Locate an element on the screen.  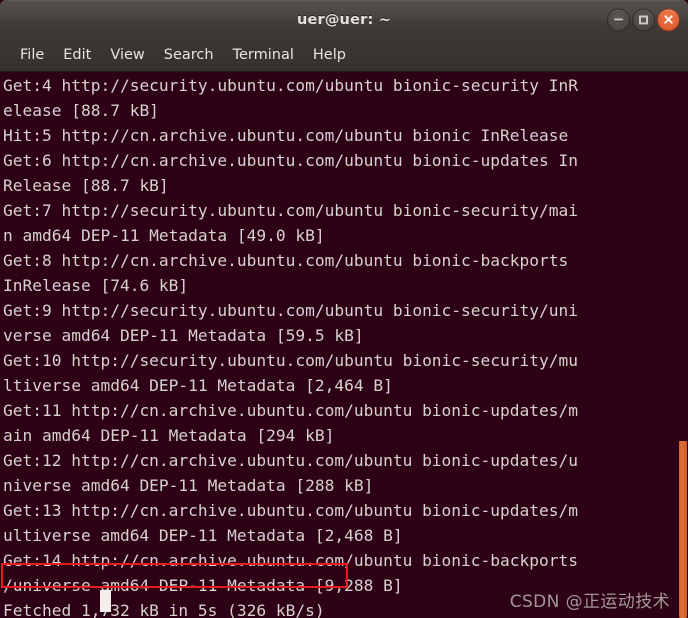
terminal-line: ain amd64 DEP-11 Metadata [294 kB] is located at coordinates (169, 435).